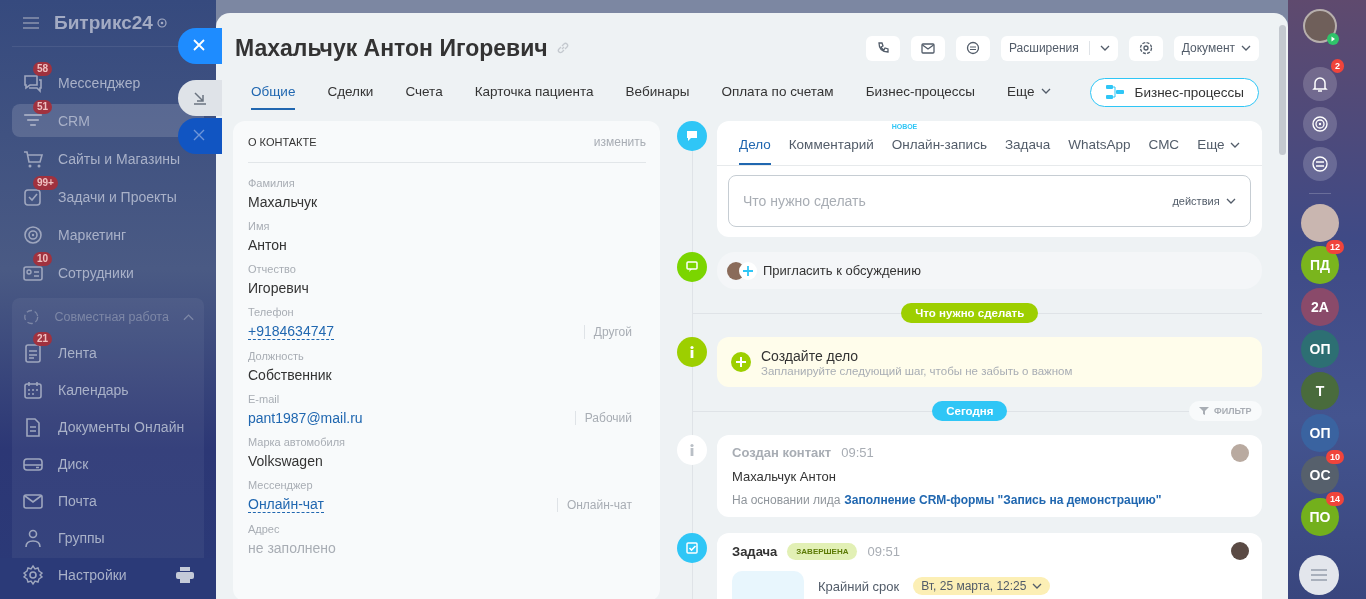 This screenshot has width=1366, height=599. I want to click on field-label: Марка автомобиля, so click(297, 442).